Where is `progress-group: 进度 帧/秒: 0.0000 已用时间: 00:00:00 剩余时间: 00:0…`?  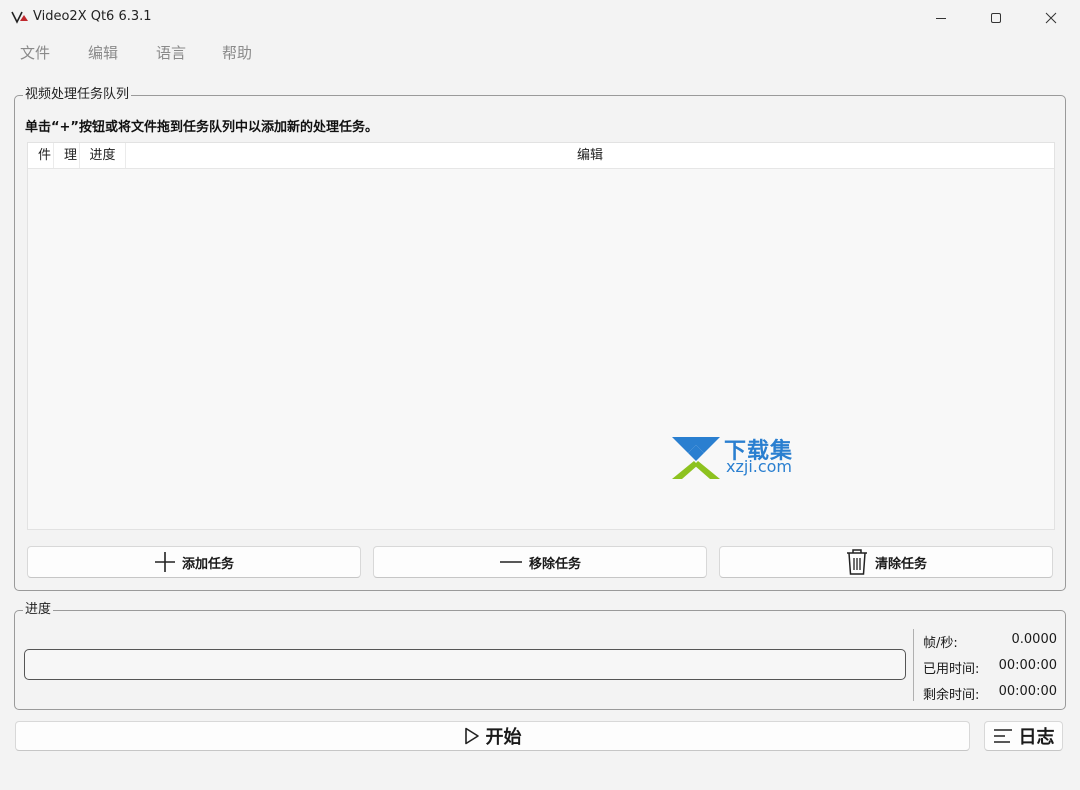 progress-group: 进度 帧/秒: 0.0000 已用时间: 00:00:00 剩余时间: 00:0… is located at coordinates (540, 655).